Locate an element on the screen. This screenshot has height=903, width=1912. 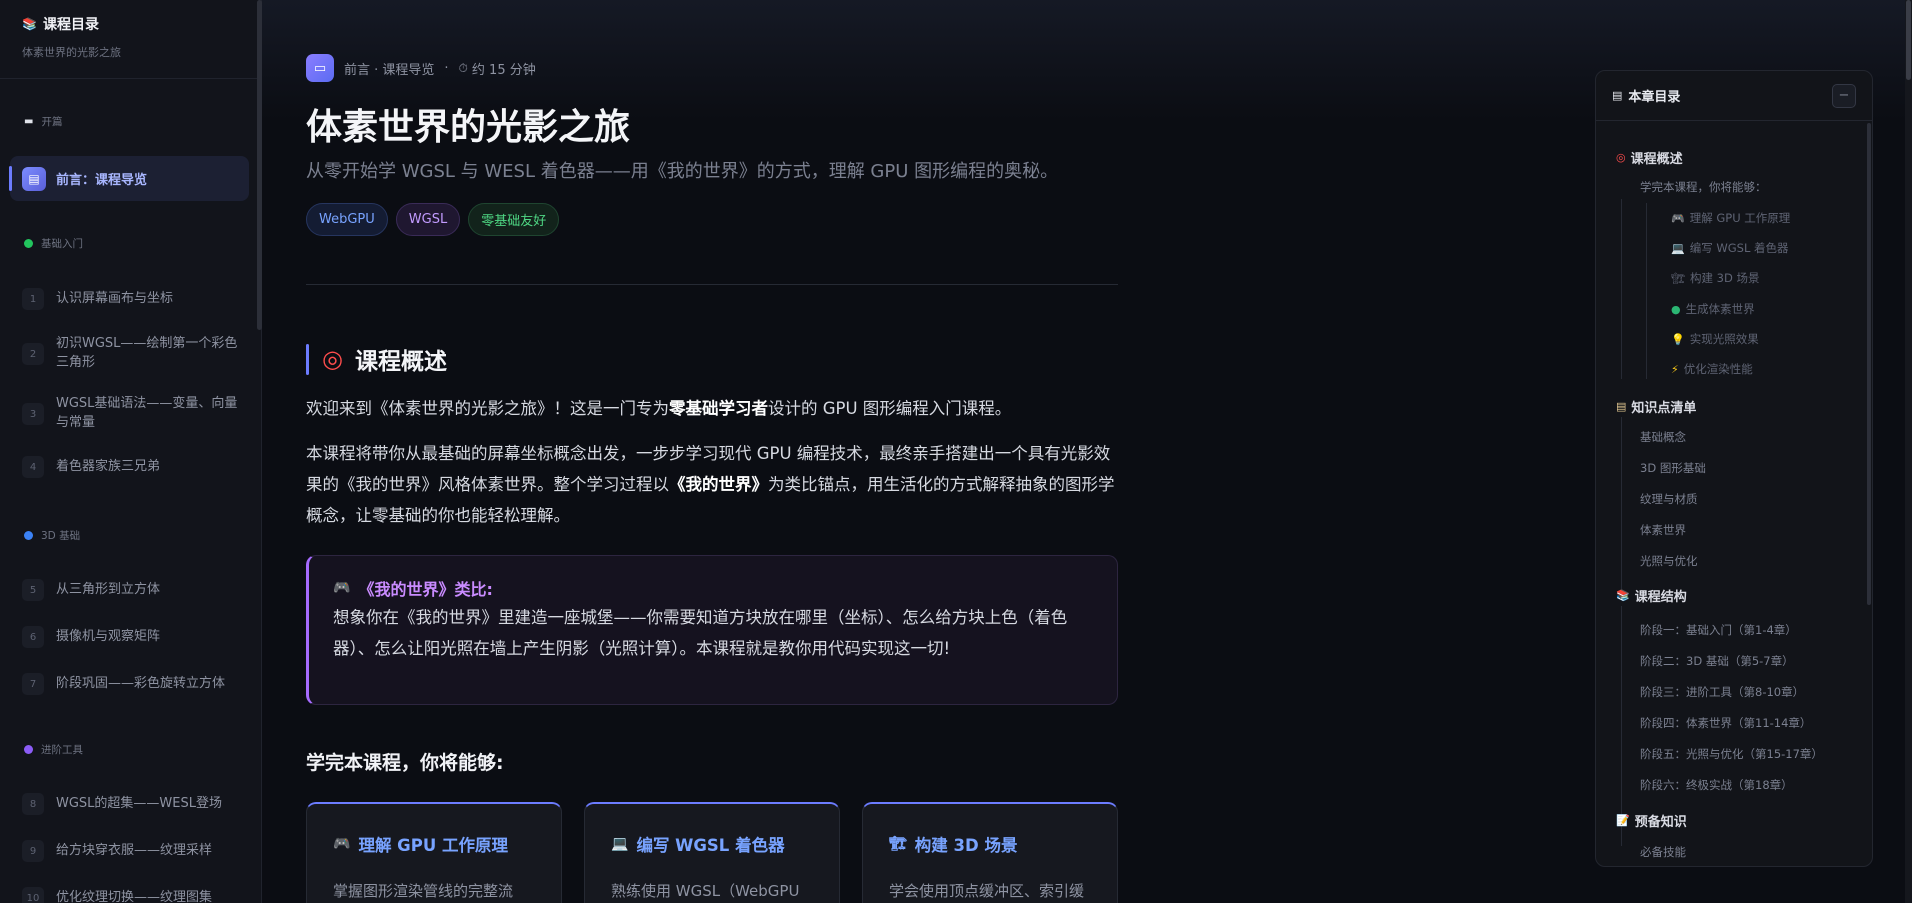
toc-item-lighting-optimization: 光照与优化 is located at coordinates (1669, 561).